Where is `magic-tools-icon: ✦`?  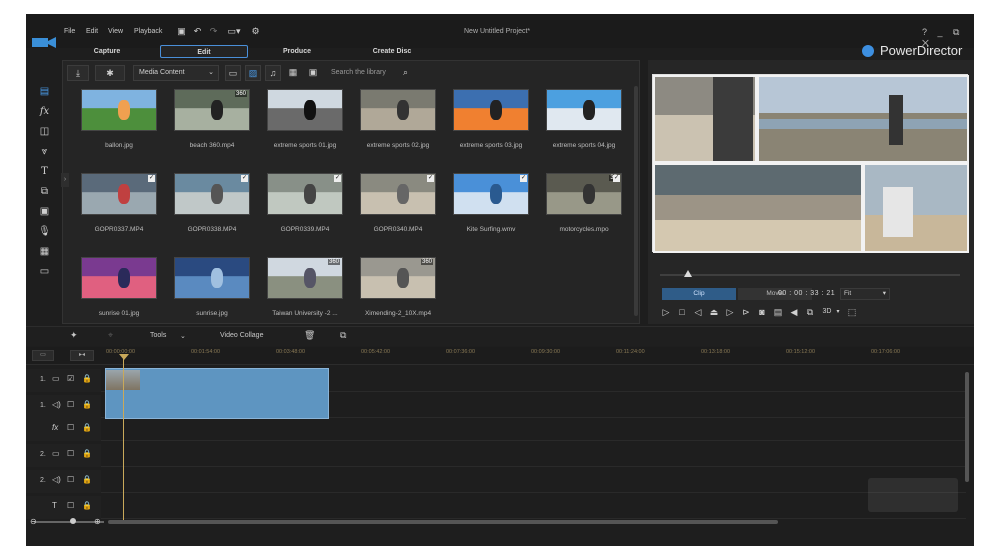
magic-tools-icon: ✦ is located at coordinates (74, 335).